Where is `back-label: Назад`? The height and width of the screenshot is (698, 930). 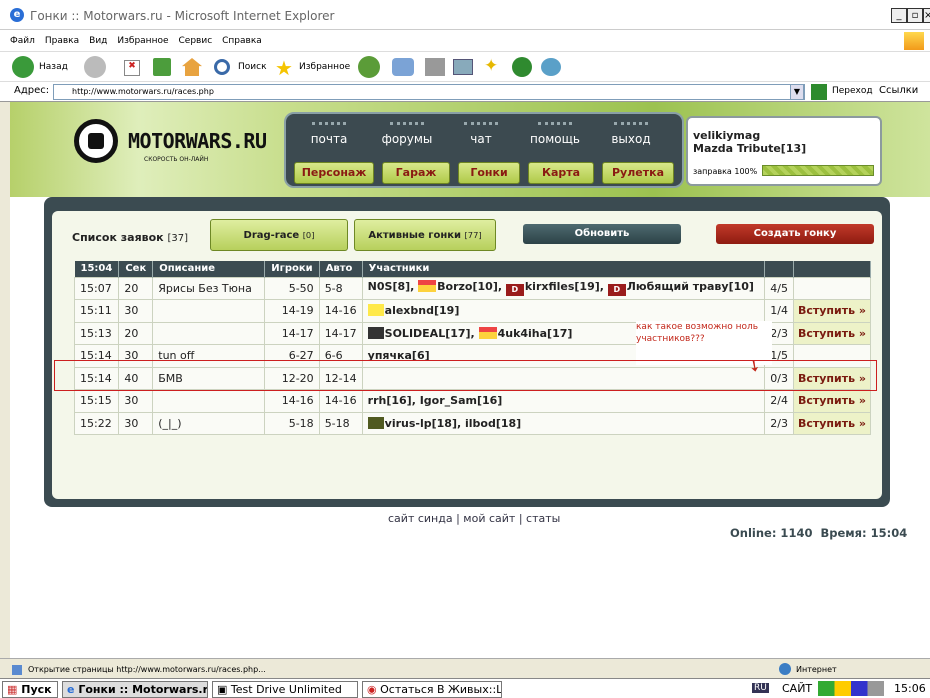 back-label: Назад is located at coordinates (53, 67).